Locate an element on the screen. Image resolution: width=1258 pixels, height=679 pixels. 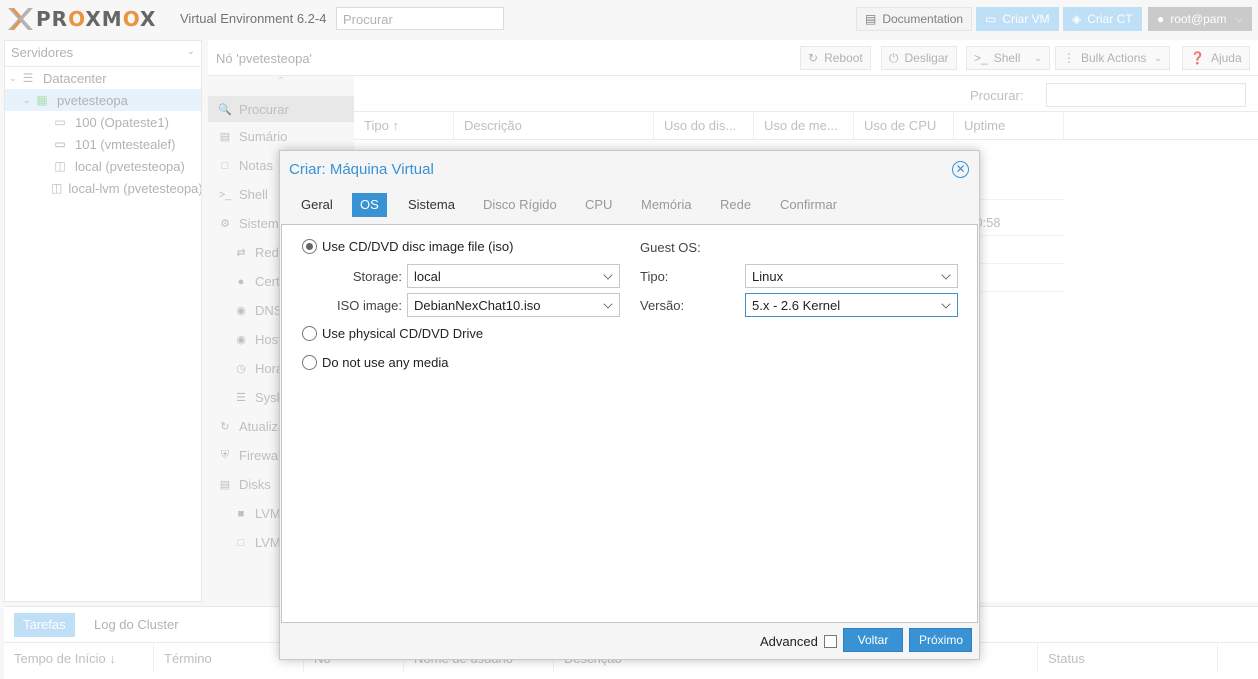
storage-value: local is located at coordinates (427, 276).